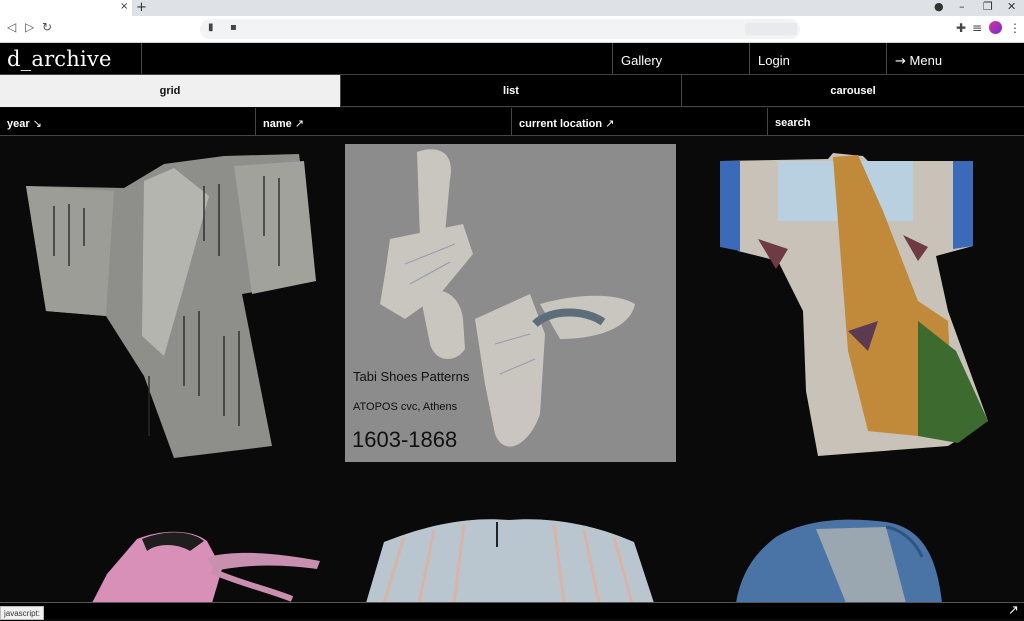 The width and height of the screenshot is (1024, 621). I want to click on site-header: d_archive Gallery Login → Menu, so click(512, 59).